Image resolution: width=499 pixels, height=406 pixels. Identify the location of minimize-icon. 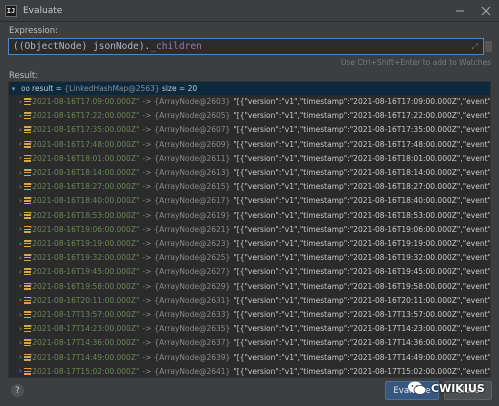
(460, 10).